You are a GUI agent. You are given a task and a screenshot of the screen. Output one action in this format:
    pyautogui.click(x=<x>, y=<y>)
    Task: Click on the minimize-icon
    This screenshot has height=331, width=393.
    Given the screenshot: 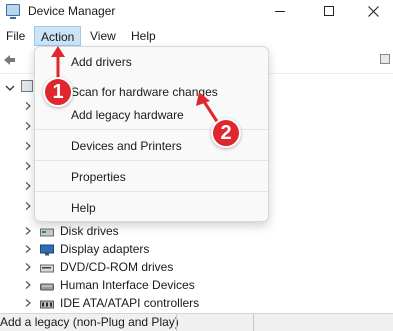 What is the action you would take?
    pyautogui.click(x=280, y=11)
    